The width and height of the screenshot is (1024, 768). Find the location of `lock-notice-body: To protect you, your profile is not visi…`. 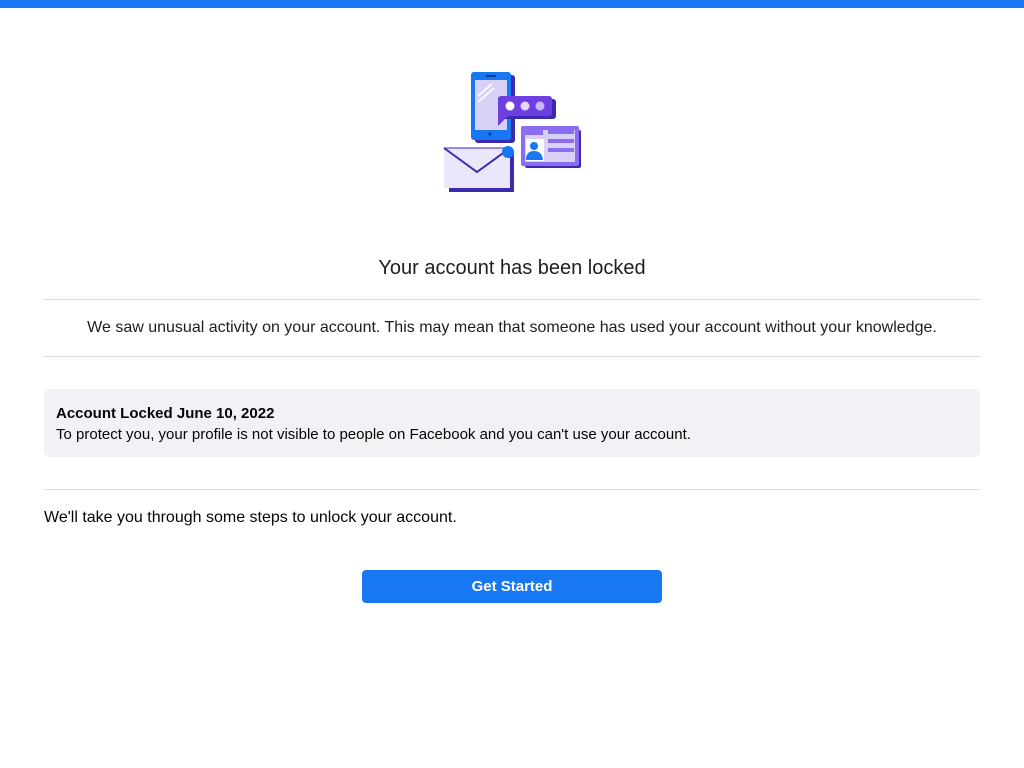

lock-notice-body: To protect you, your profile is not visi… is located at coordinates (373, 434).